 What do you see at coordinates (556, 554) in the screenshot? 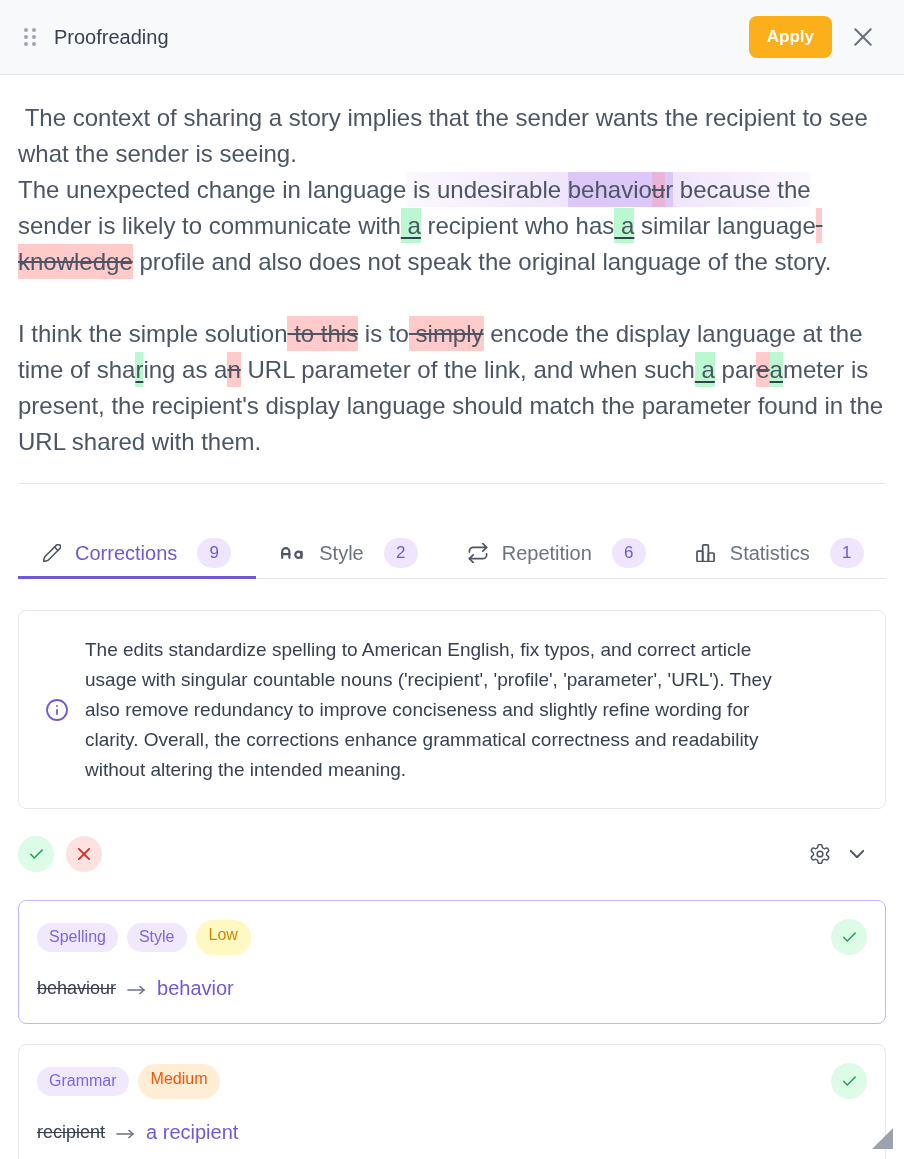
I see `tab: Repetition 6` at bounding box center [556, 554].